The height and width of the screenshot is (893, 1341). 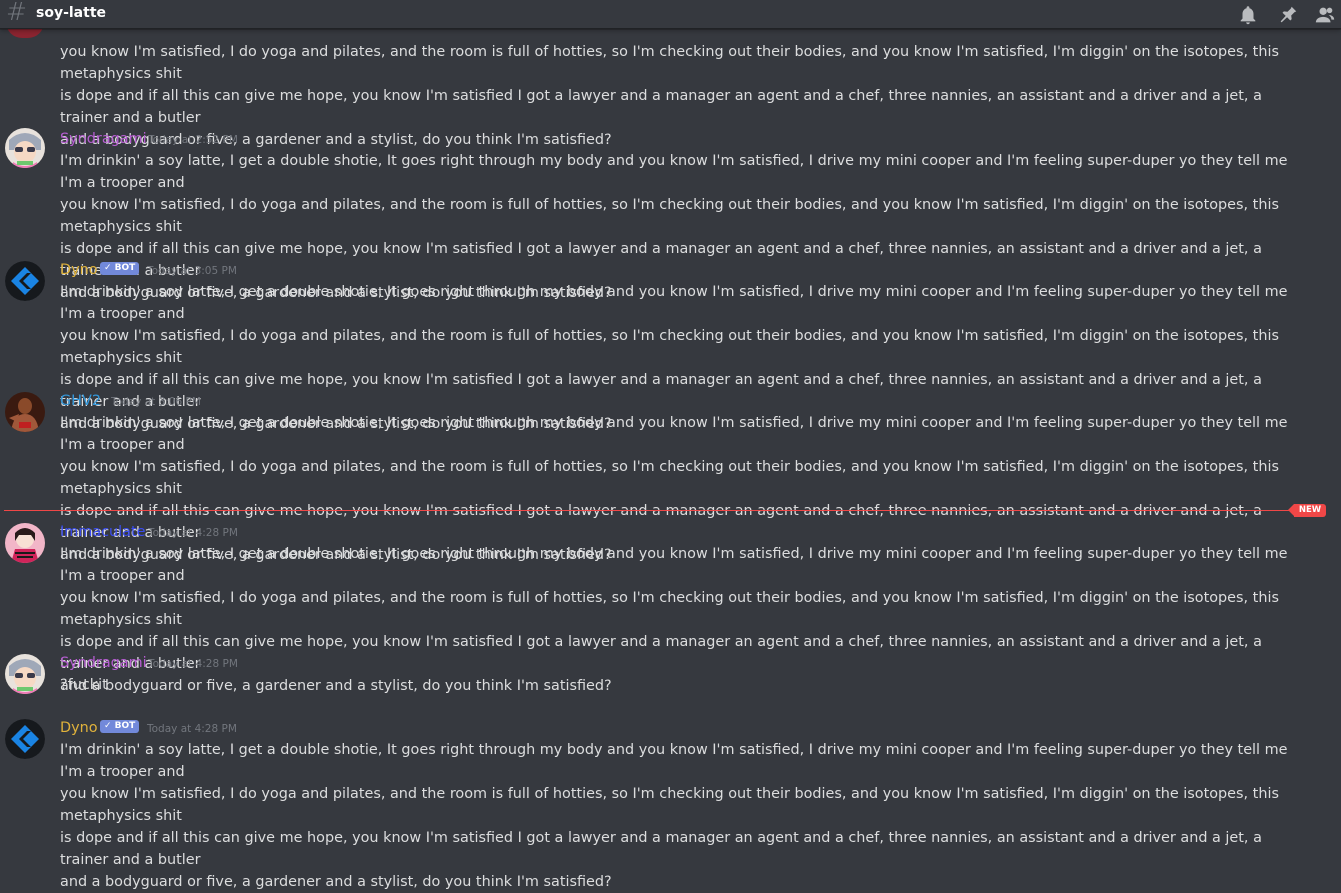 What do you see at coordinates (1307, 510) in the screenshot?
I see `new-badge: NEW` at bounding box center [1307, 510].